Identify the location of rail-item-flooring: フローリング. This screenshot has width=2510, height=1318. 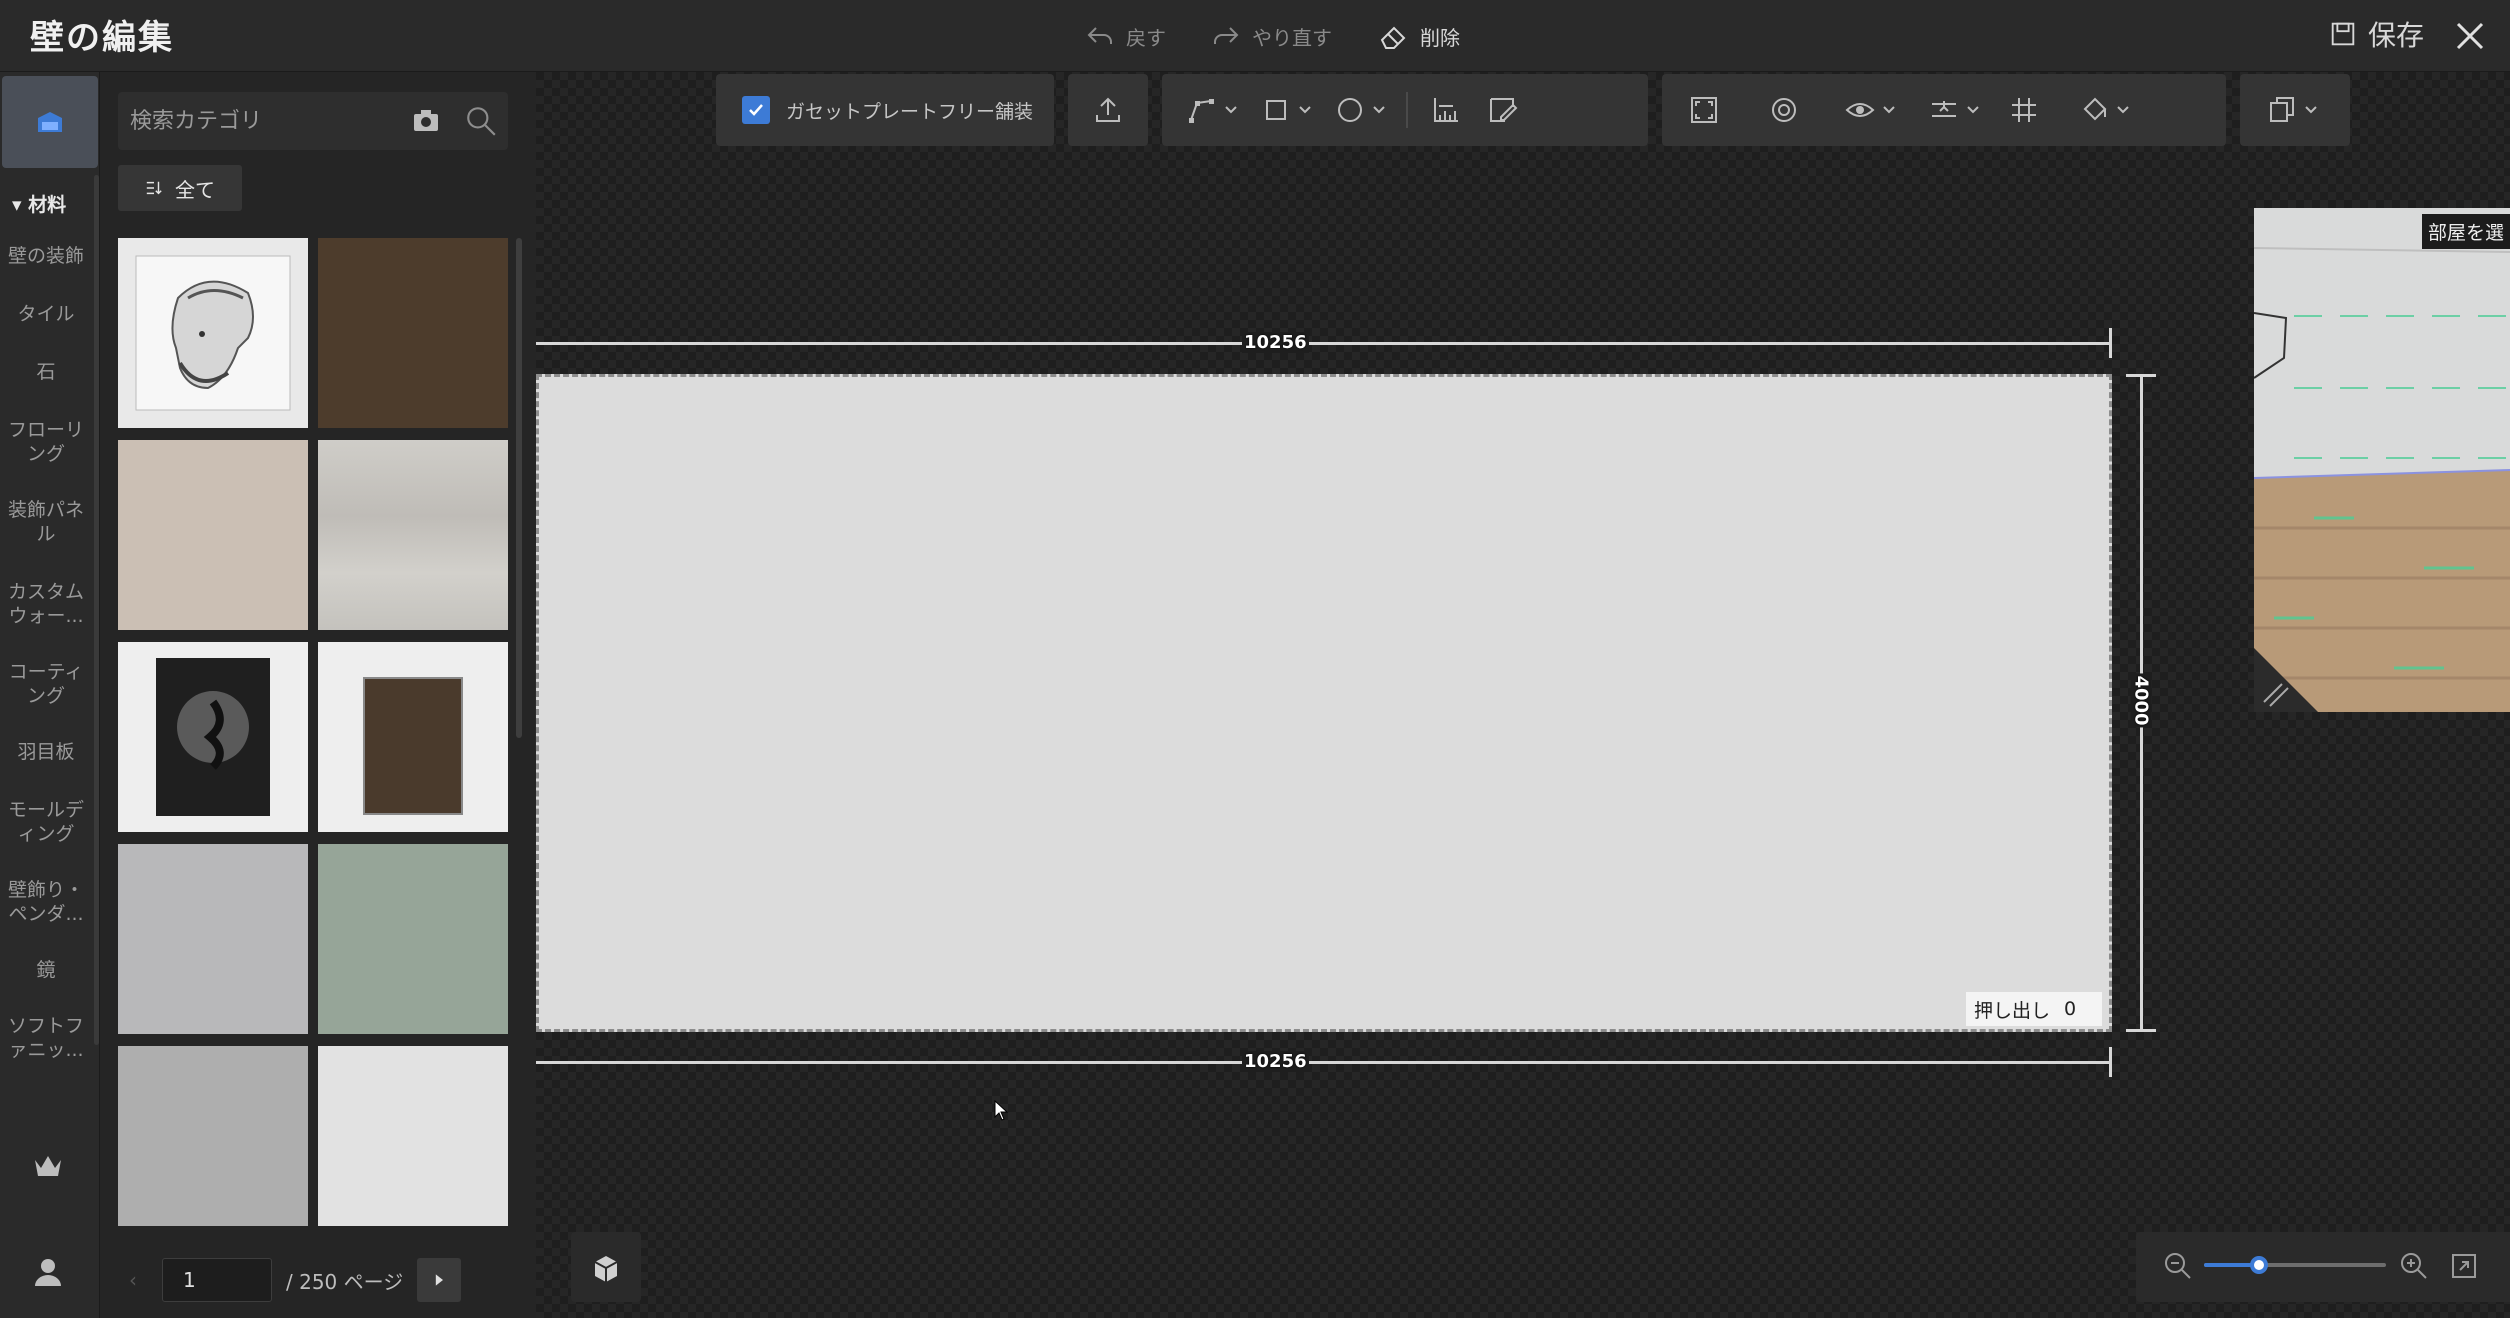
(46, 442).